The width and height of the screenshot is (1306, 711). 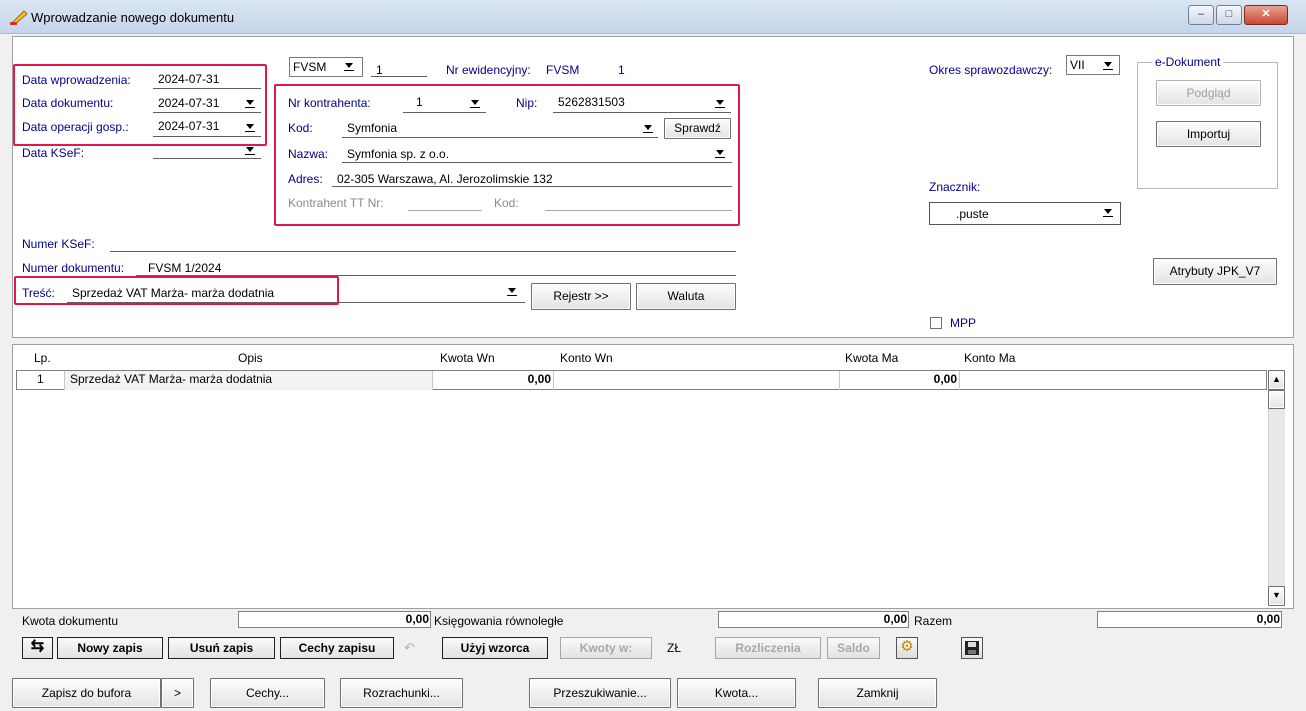 What do you see at coordinates (853, 648) in the screenshot?
I see `balance-button: Saldo` at bounding box center [853, 648].